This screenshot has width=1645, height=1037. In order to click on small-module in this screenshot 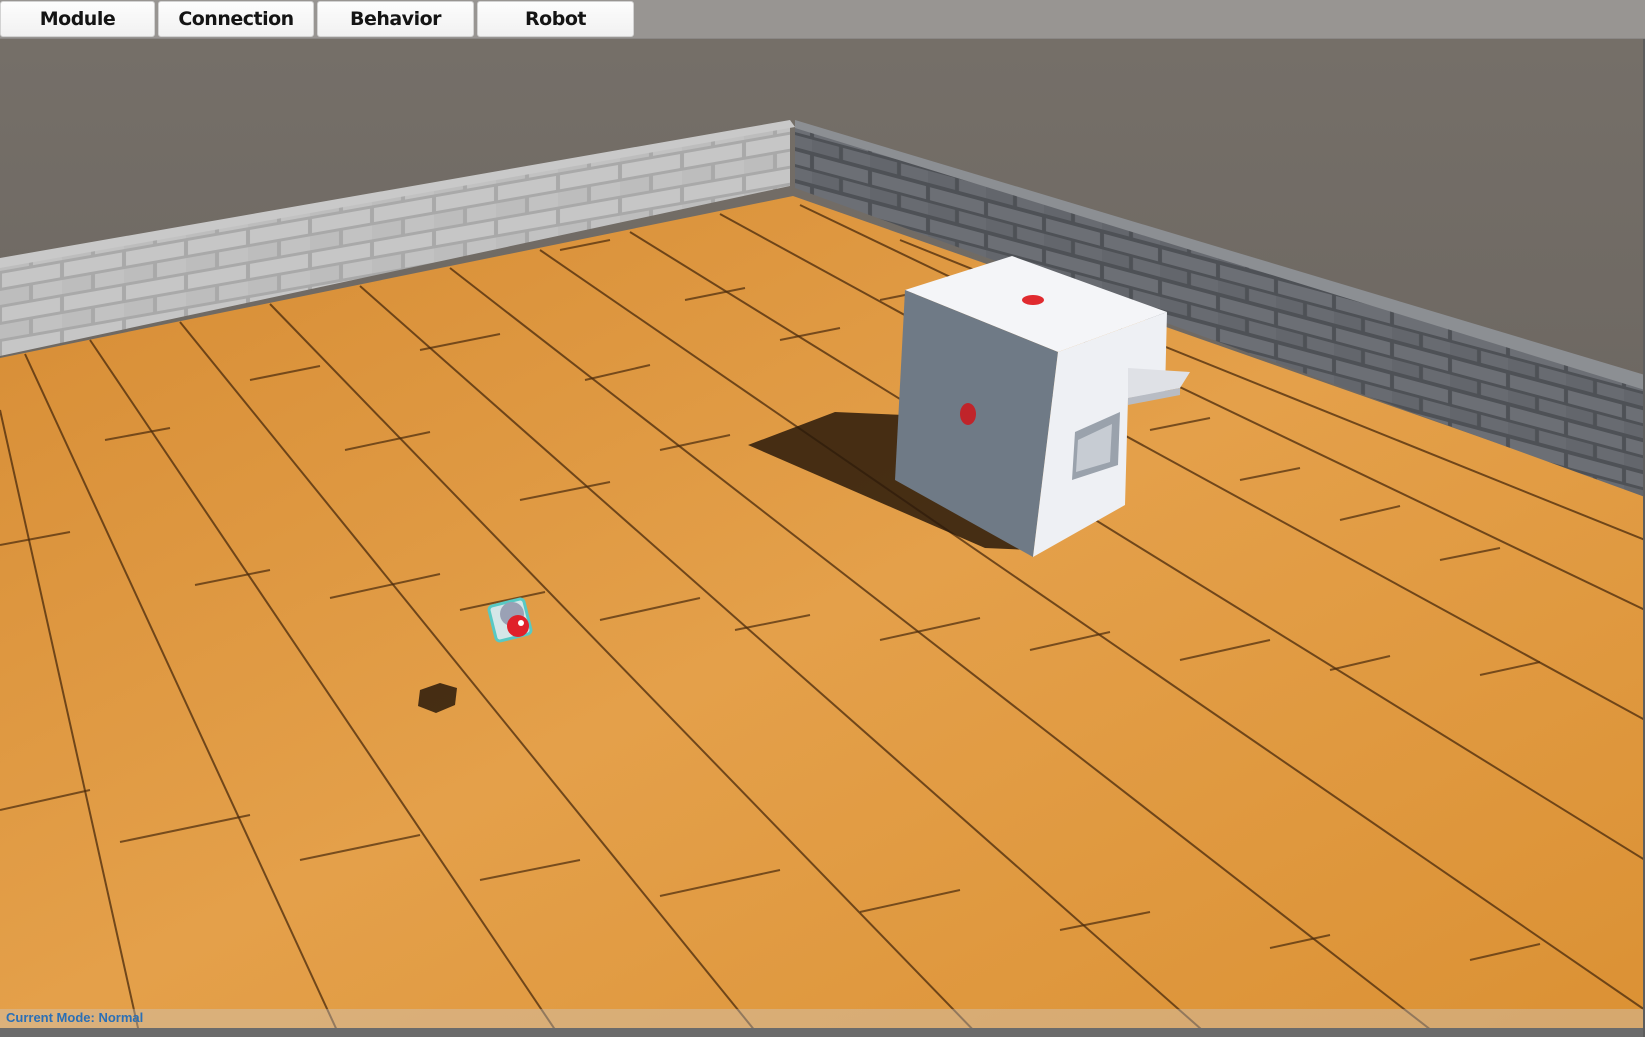, I will do `click(510, 620)`.